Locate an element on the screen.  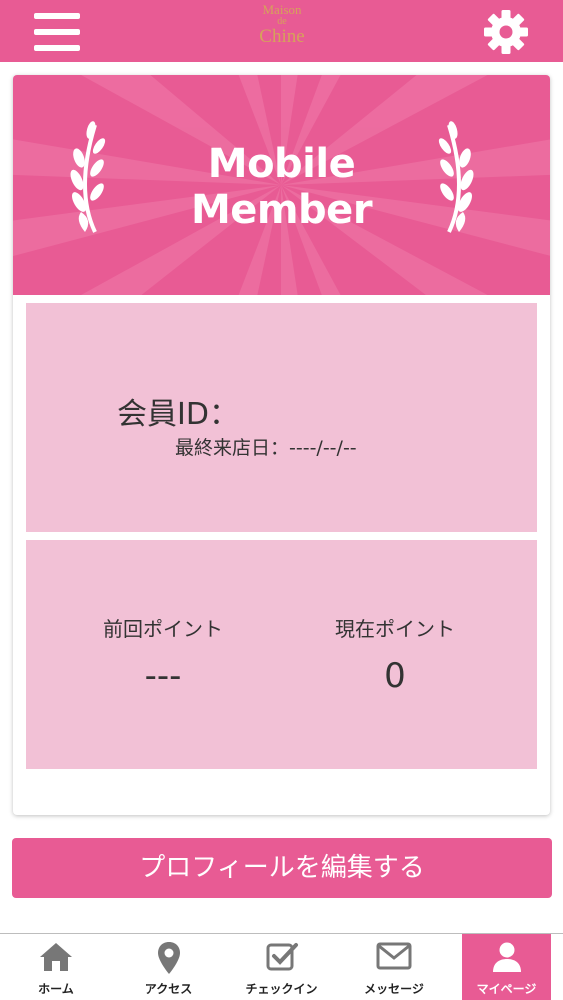
map-pin-icon is located at coordinates (168, 958).